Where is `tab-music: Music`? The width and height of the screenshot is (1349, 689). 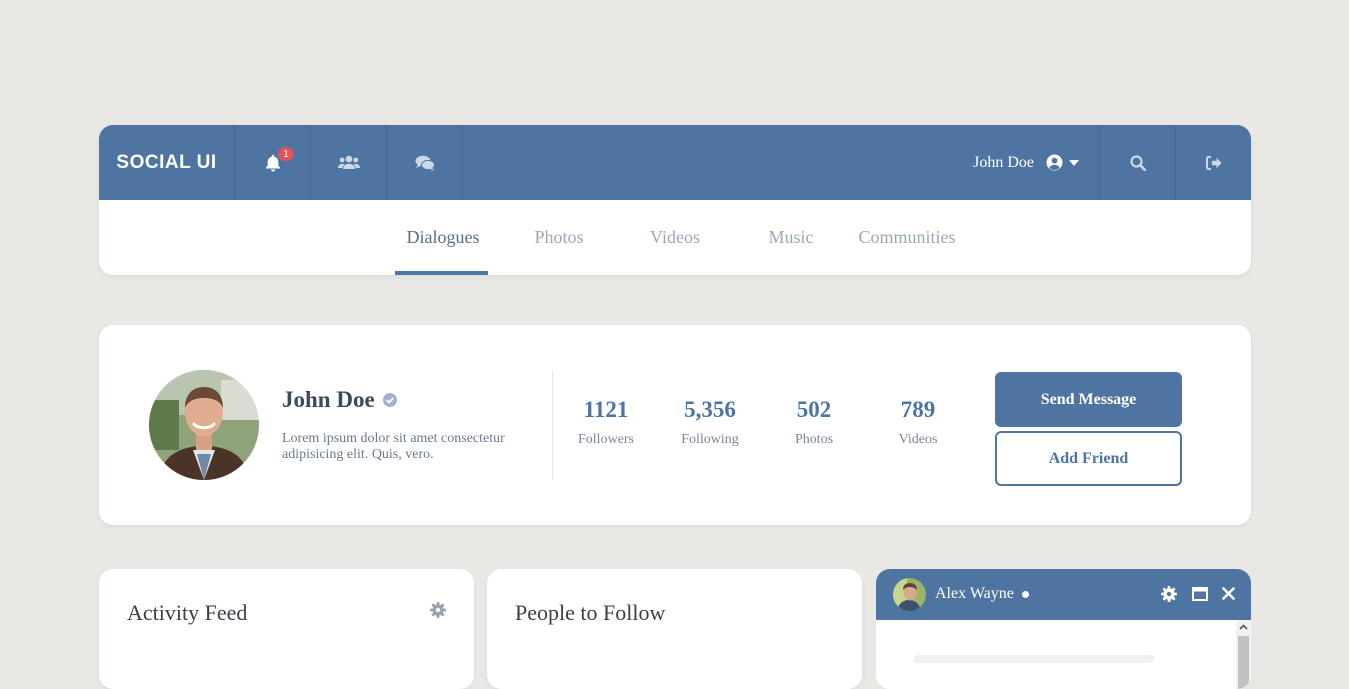
tab-music: Music is located at coordinates (791, 237).